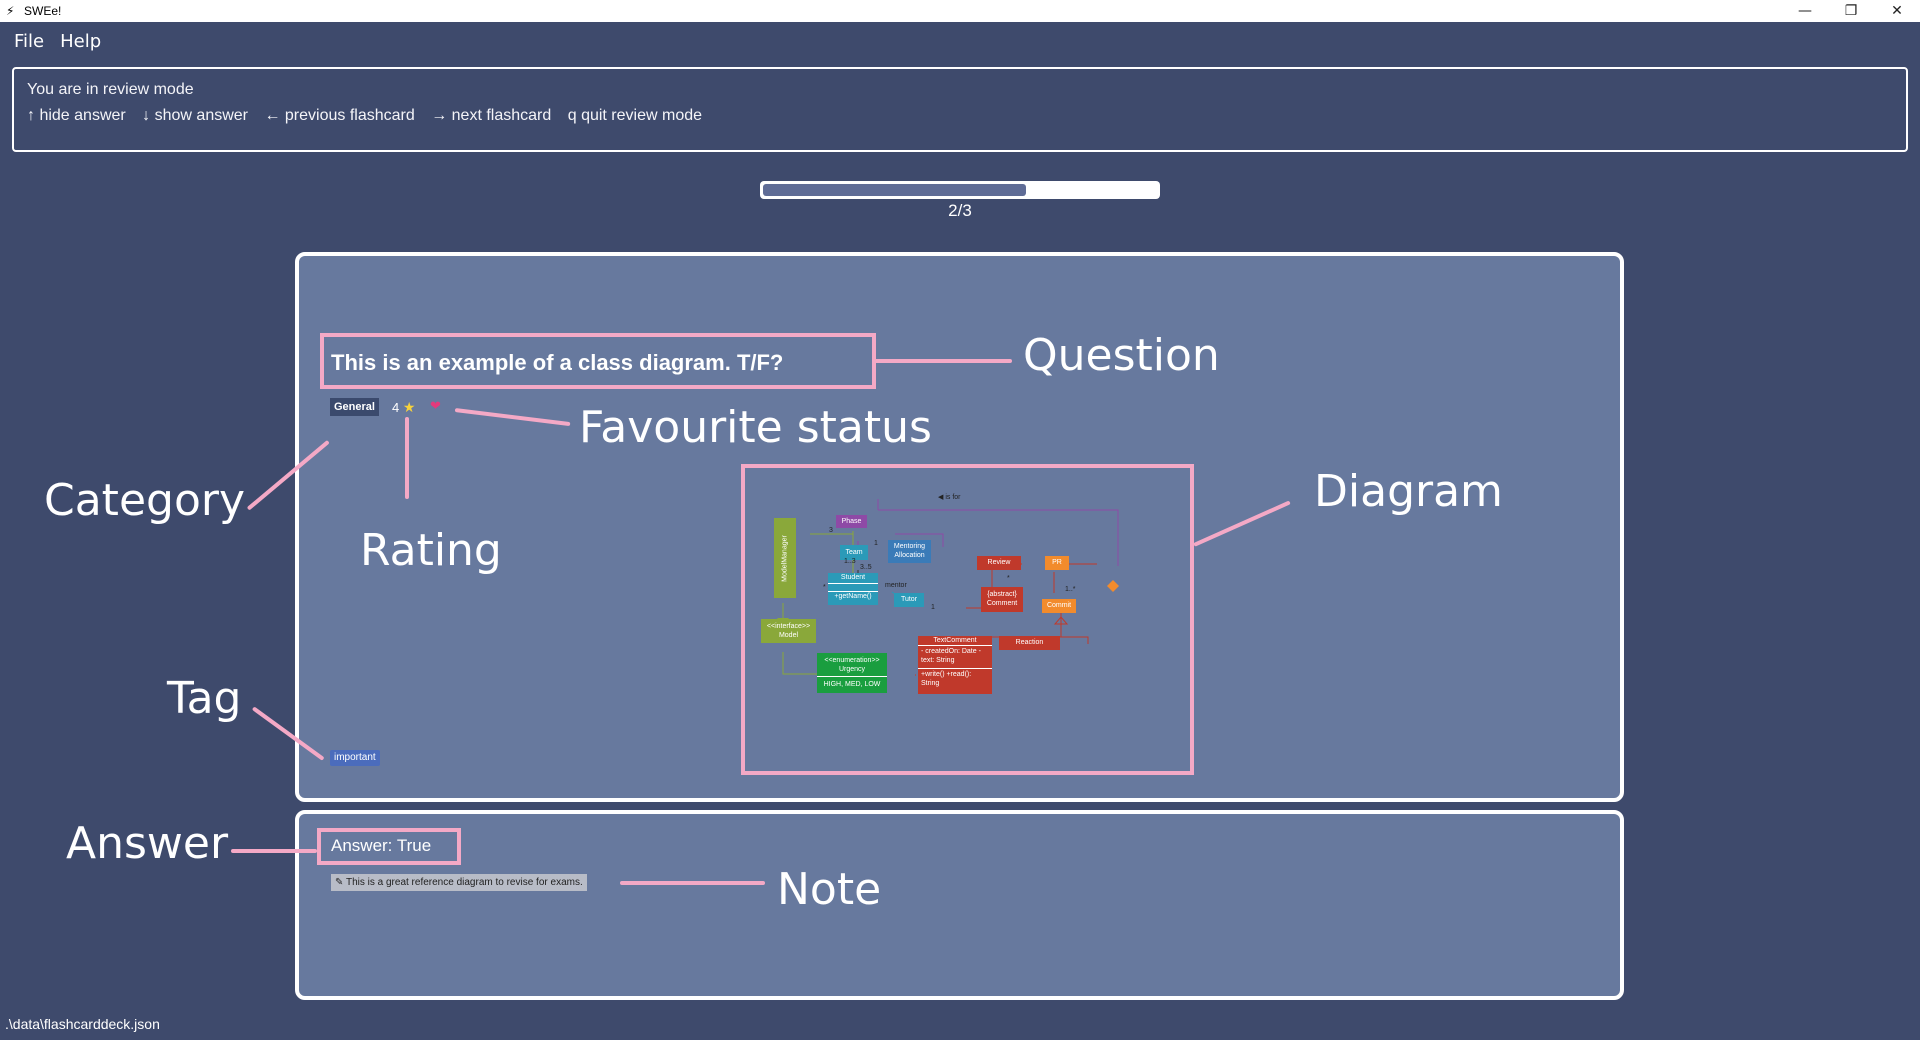 This screenshot has width=1920, height=1040. What do you see at coordinates (853, 578) in the screenshot?
I see `uml-student-label: Student` at bounding box center [853, 578].